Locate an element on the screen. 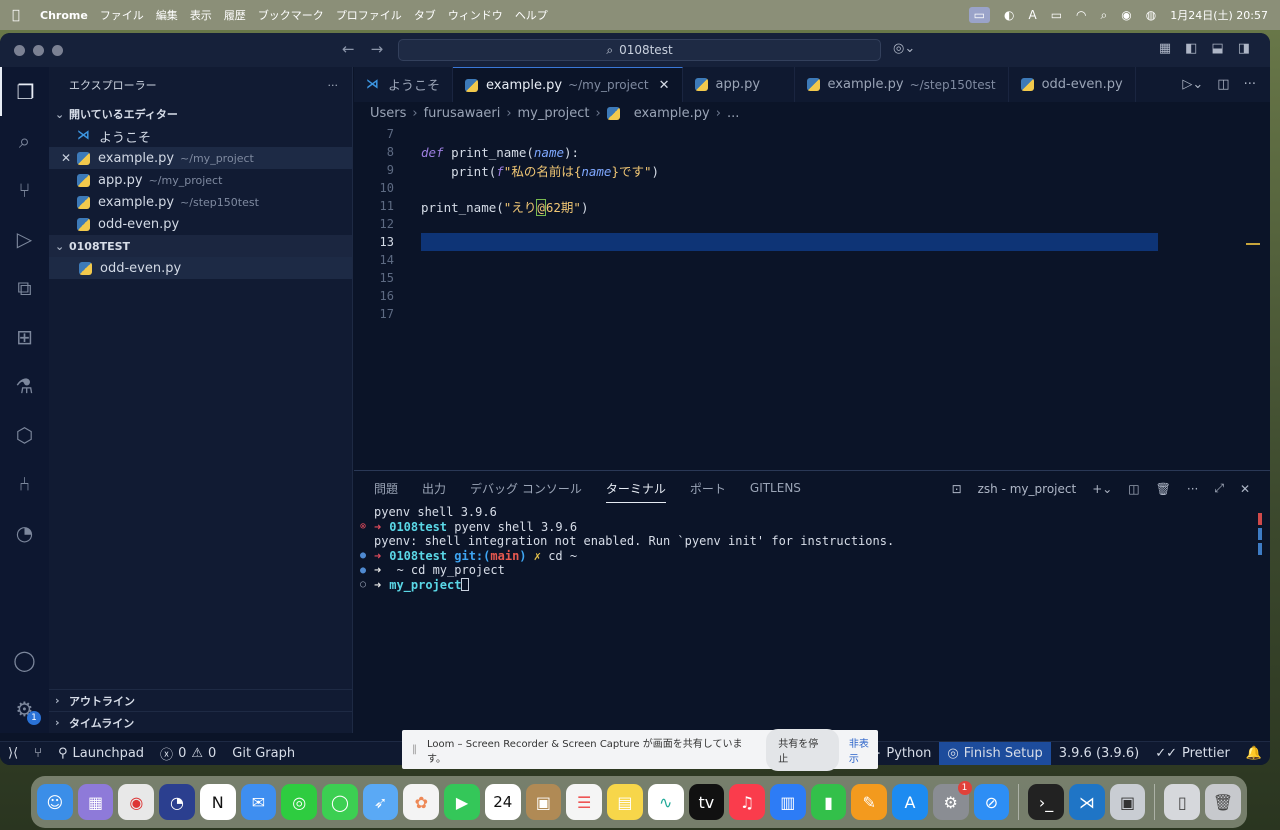 Image resolution: width=1280 pixels, height=830 pixels. loom-icon: ◔ is located at coordinates (177, 802).